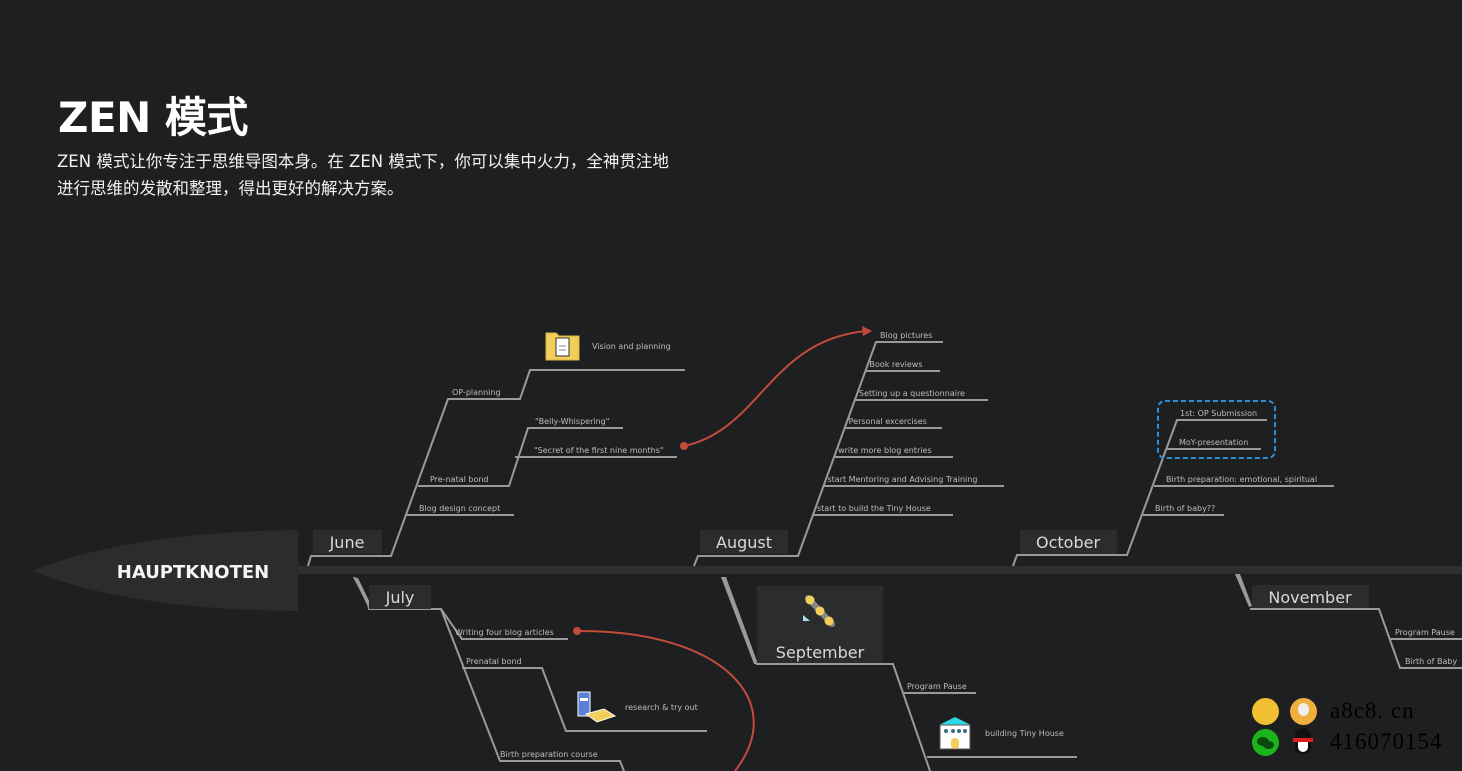  I want to click on topic-research-try-out: research & try out, so click(661, 707).